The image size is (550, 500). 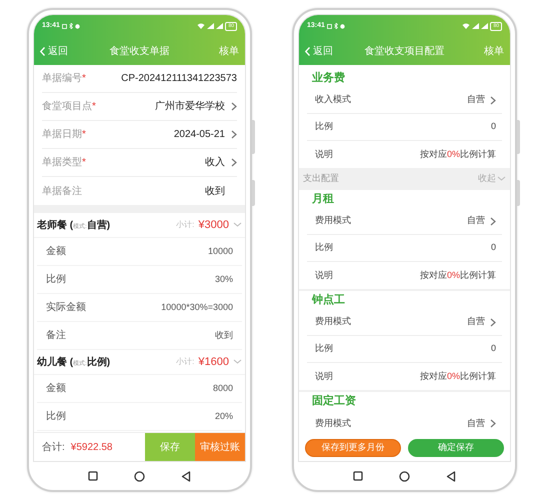 What do you see at coordinates (215, 191) in the screenshot?
I see `field-value: 收到` at bounding box center [215, 191].